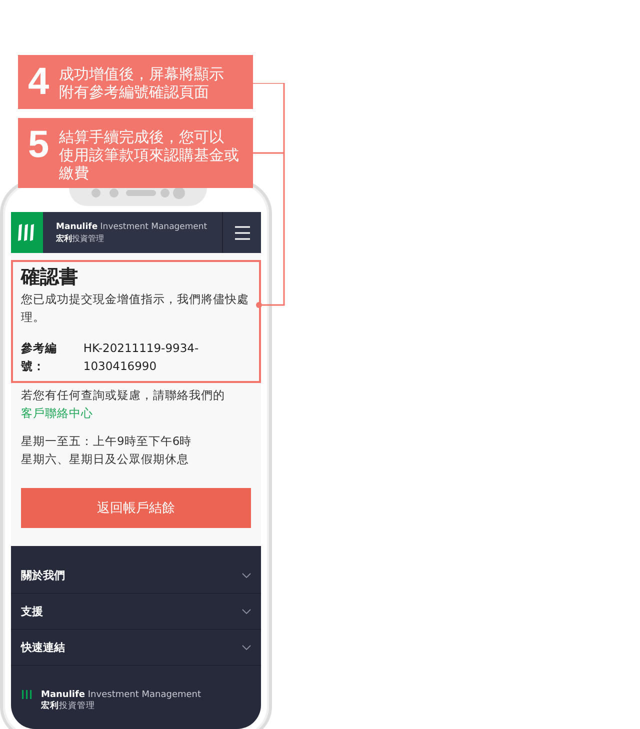 This screenshot has width=640, height=729. I want to click on footer-item: 快速連結, so click(136, 648).